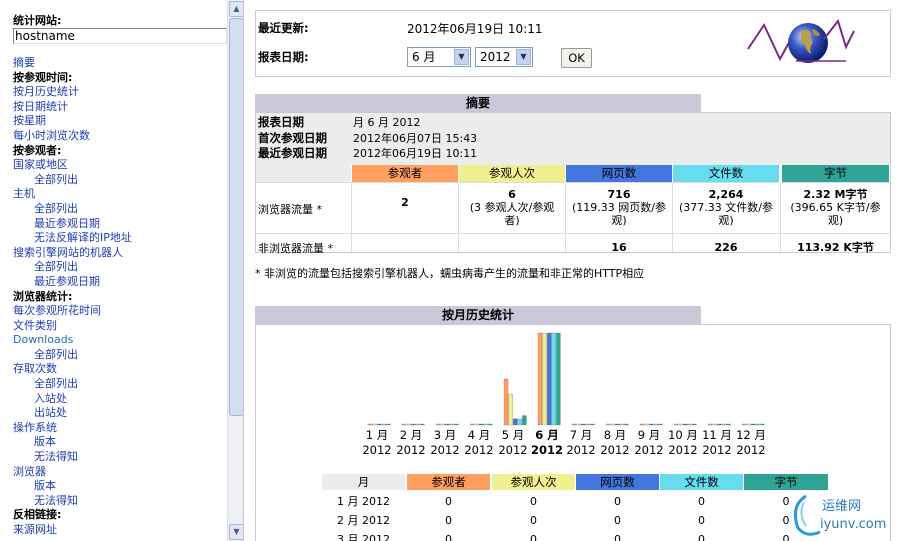 The height and width of the screenshot is (541, 899). Describe the element at coordinates (576, 58) in the screenshot. I see `ok-button: OK` at that location.